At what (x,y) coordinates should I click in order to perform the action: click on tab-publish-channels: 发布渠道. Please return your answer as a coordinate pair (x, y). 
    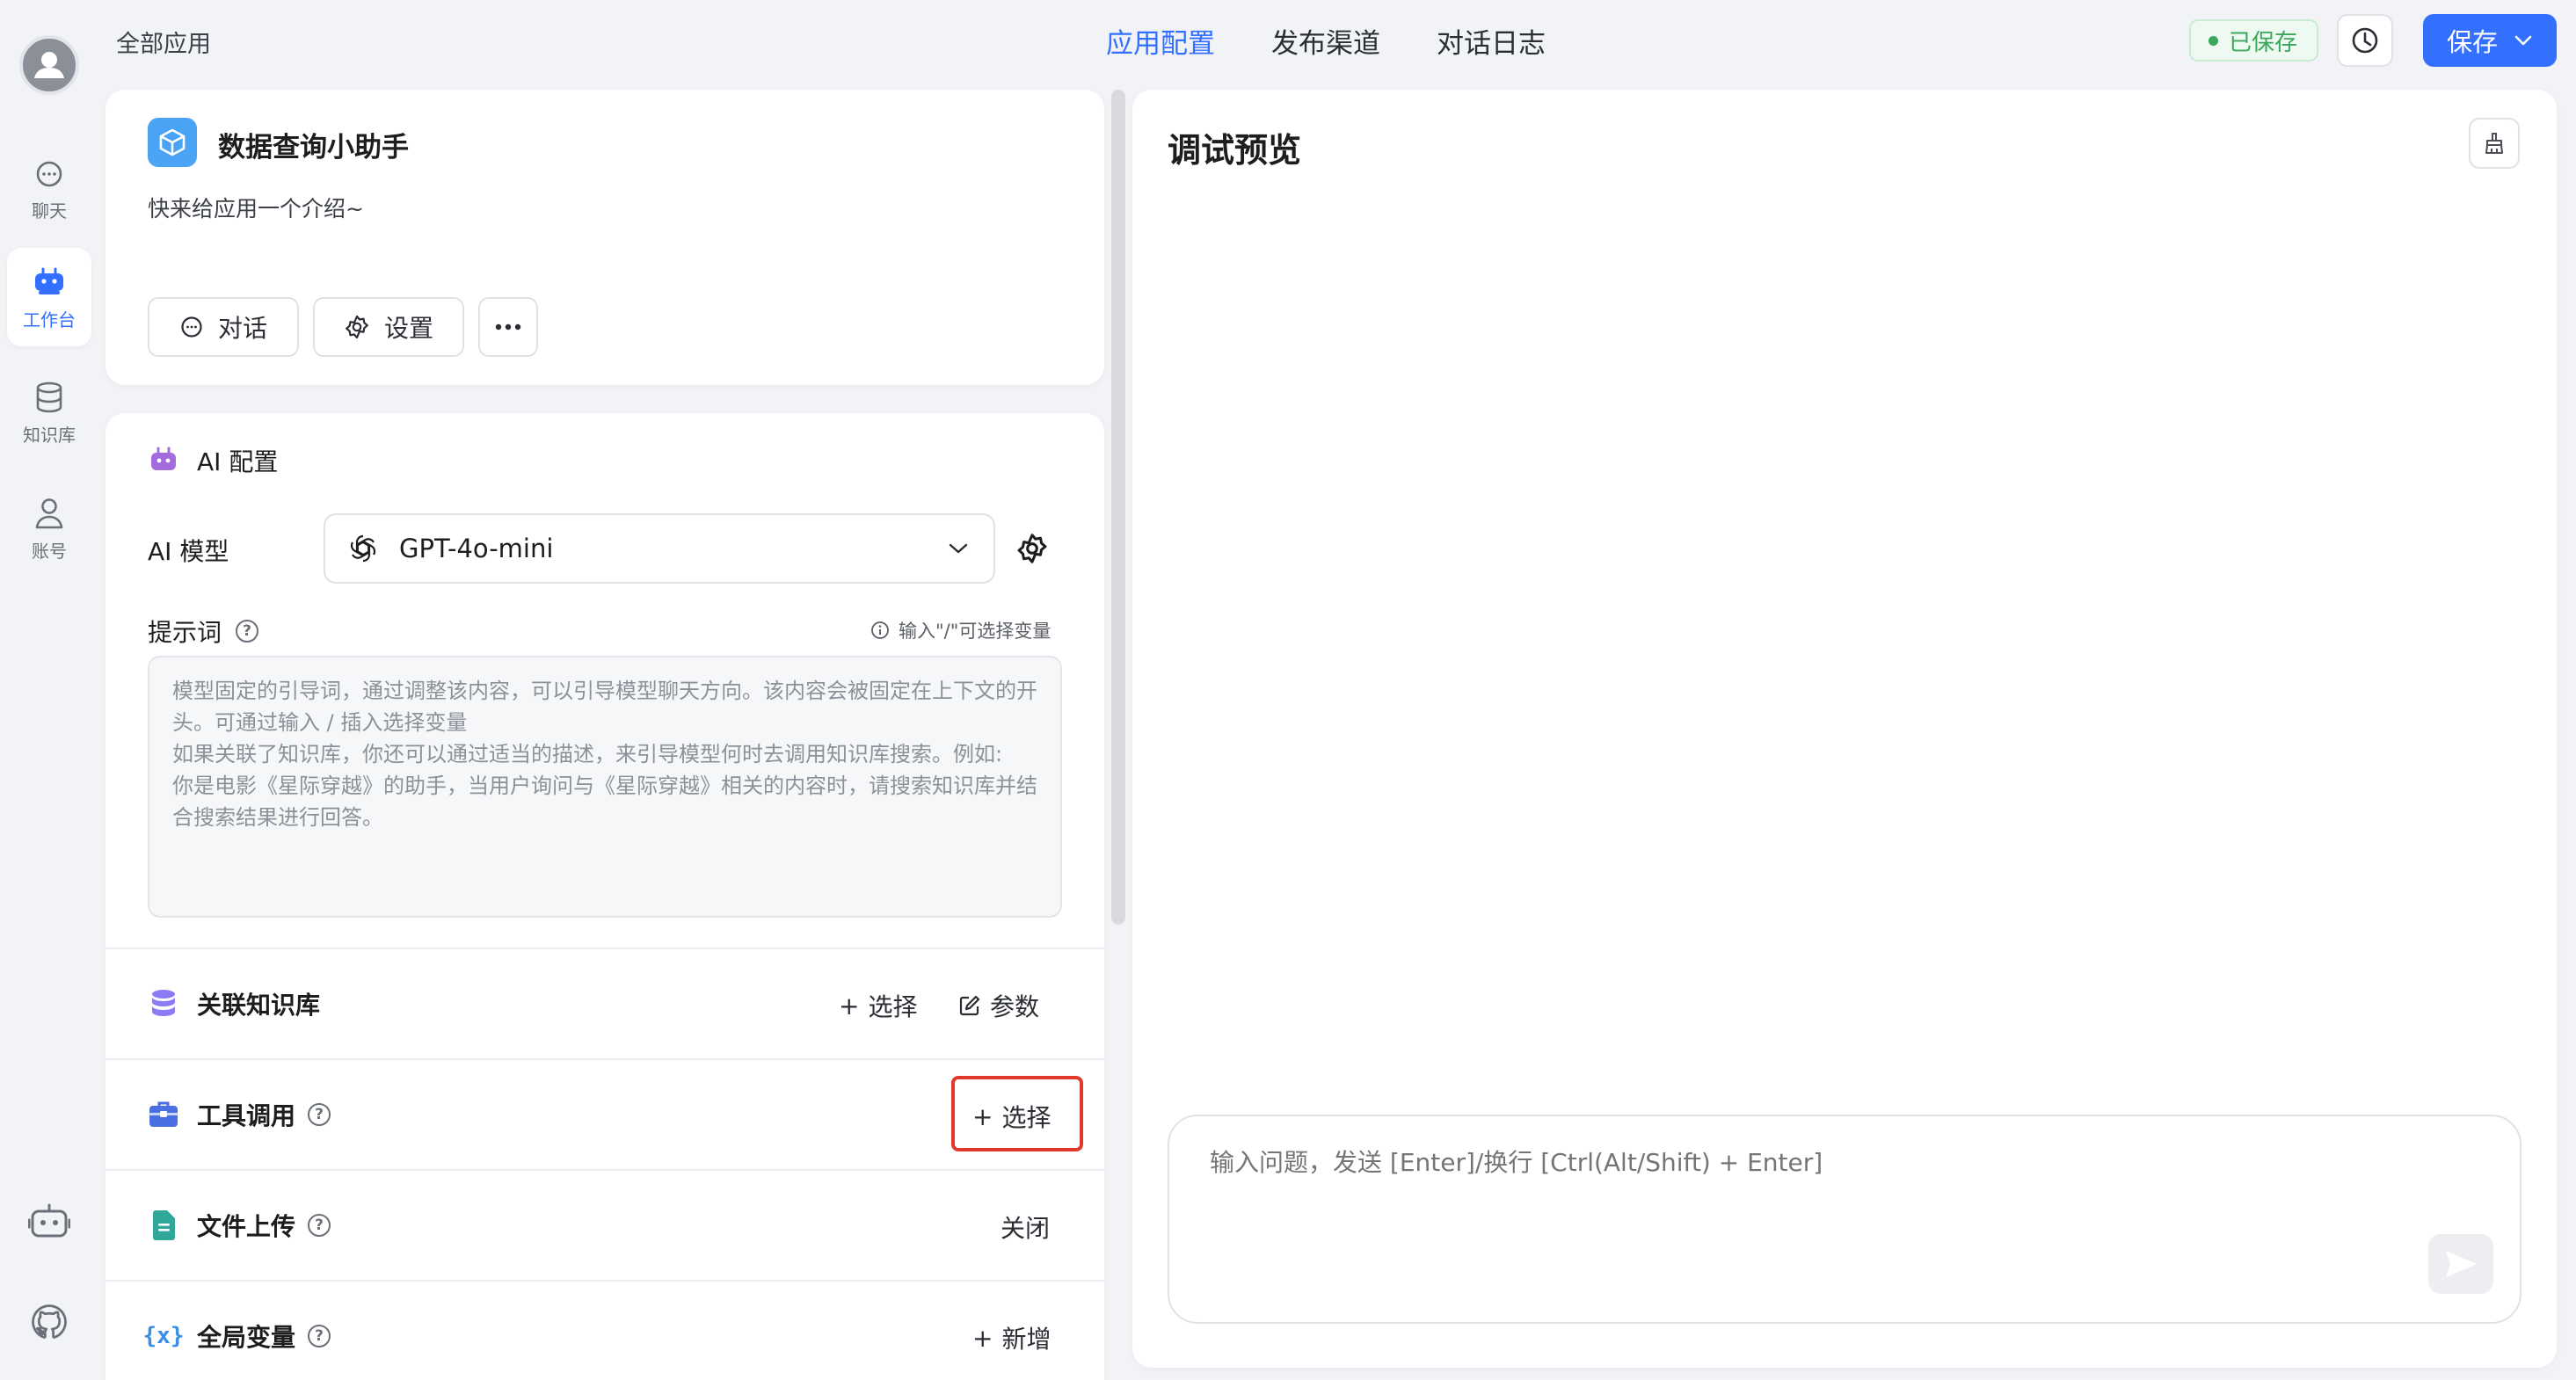
    Looking at the image, I should click on (1325, 41).